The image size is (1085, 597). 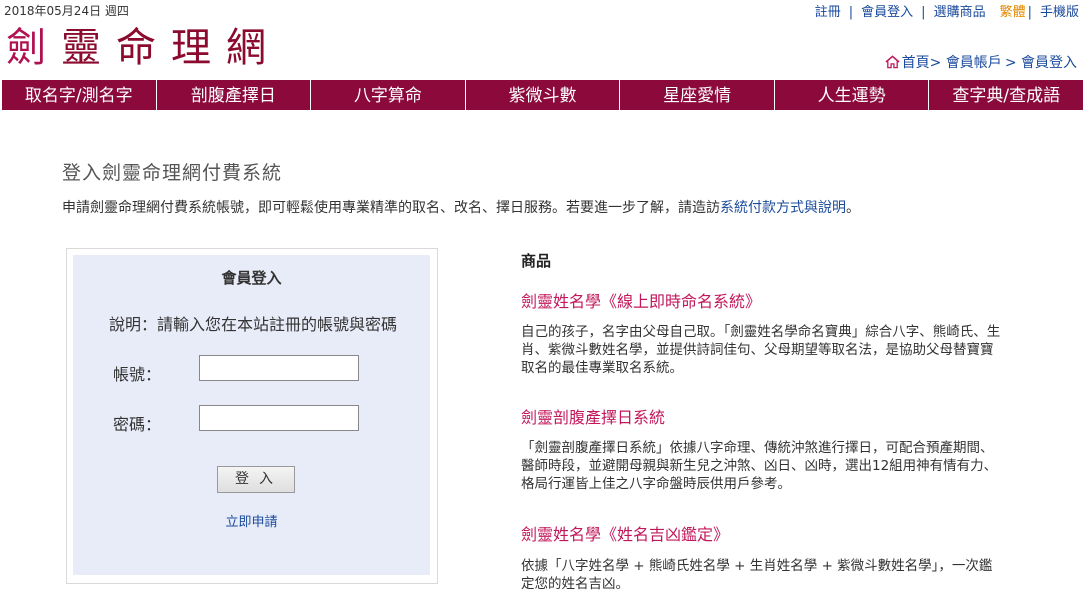 I want to click on product-title: 劍靈姓名學《姓名吉凶鑑定》, so click(x=625, y=533).